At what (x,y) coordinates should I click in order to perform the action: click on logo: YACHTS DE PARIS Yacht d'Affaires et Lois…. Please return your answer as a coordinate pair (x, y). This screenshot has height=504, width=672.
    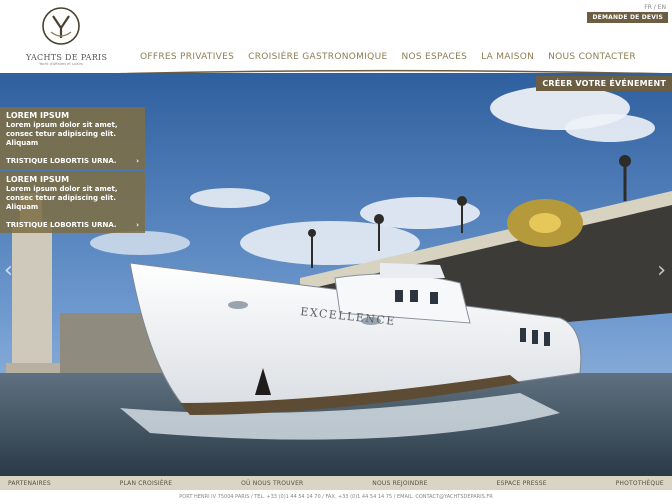
    Looking at the image, I should click on (67, 39).